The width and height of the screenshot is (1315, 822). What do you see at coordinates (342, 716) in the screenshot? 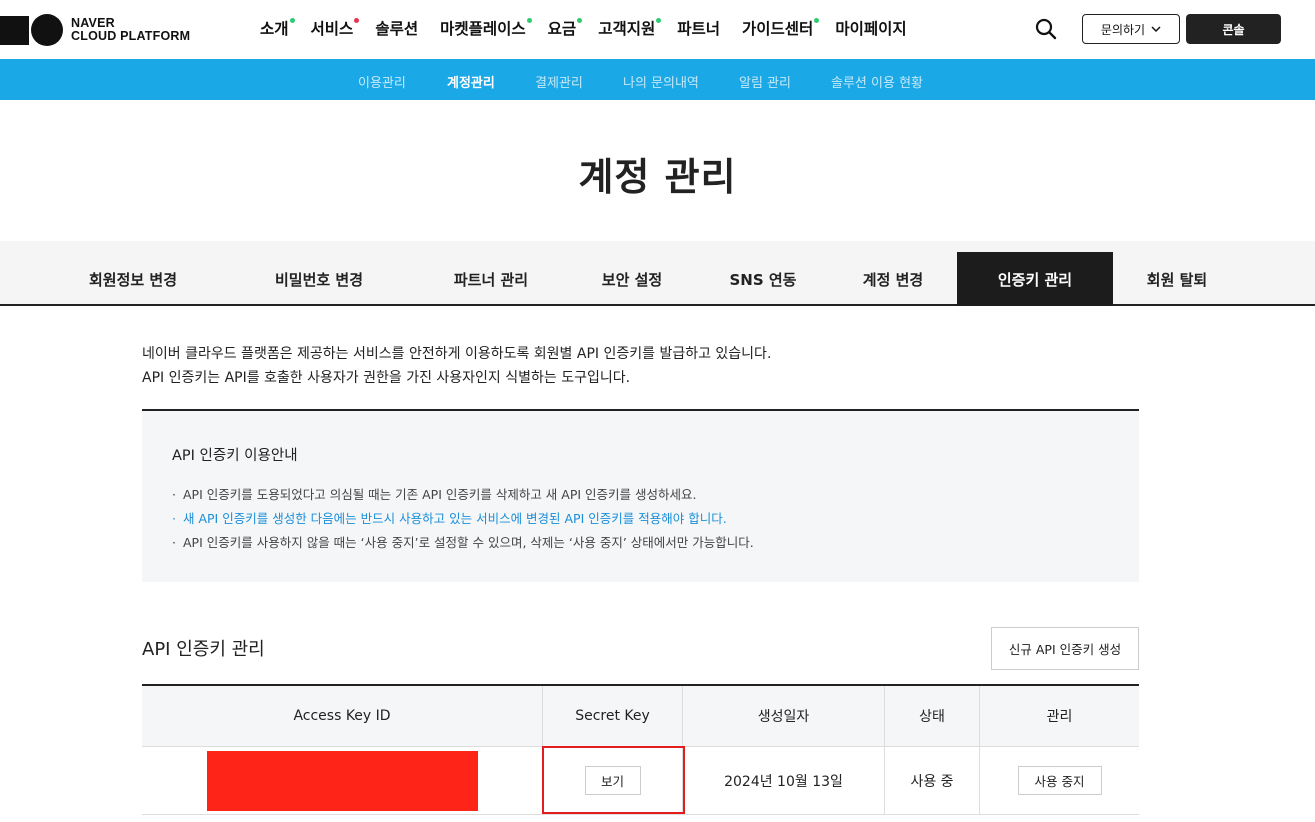
I see `header-access-key: Access Key ID` at bounding box center [342, 716].